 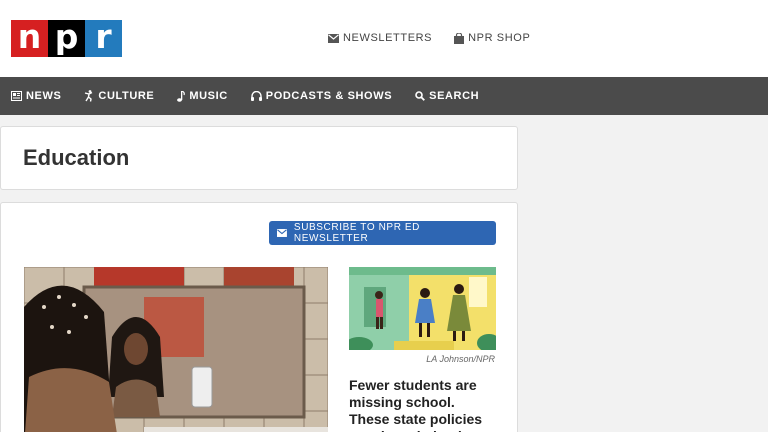 I want to click on nav-item-culture: CULTURE, so click(x=119, y=96).